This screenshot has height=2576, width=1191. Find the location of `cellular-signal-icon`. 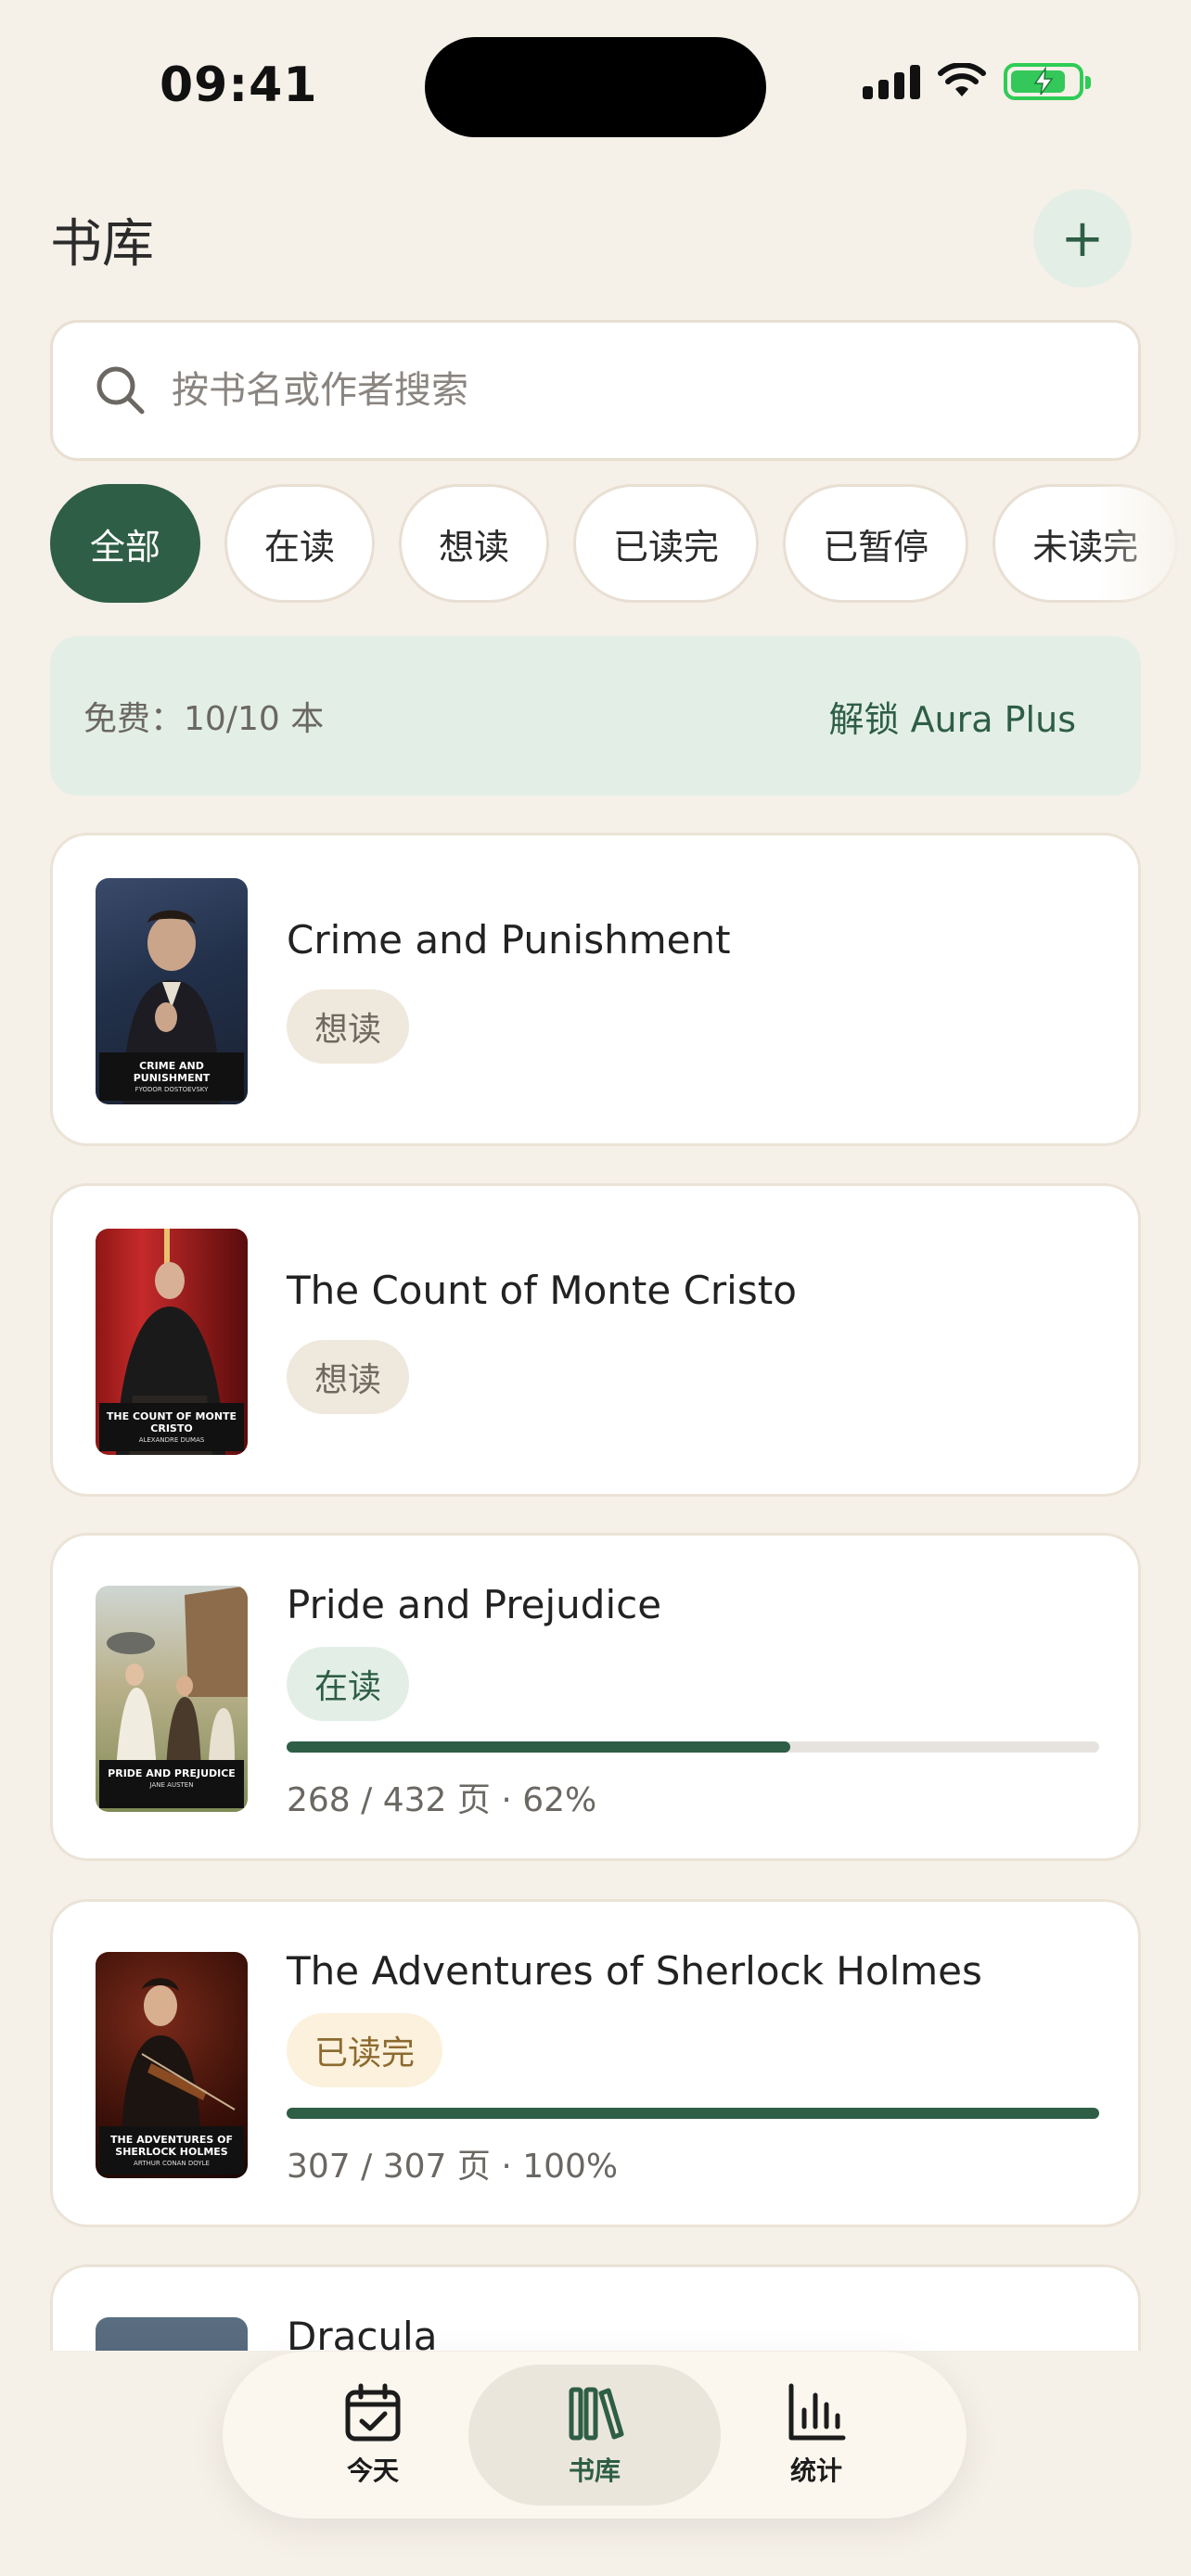

cellular-signal-icon is located at coordinates (892, 81).